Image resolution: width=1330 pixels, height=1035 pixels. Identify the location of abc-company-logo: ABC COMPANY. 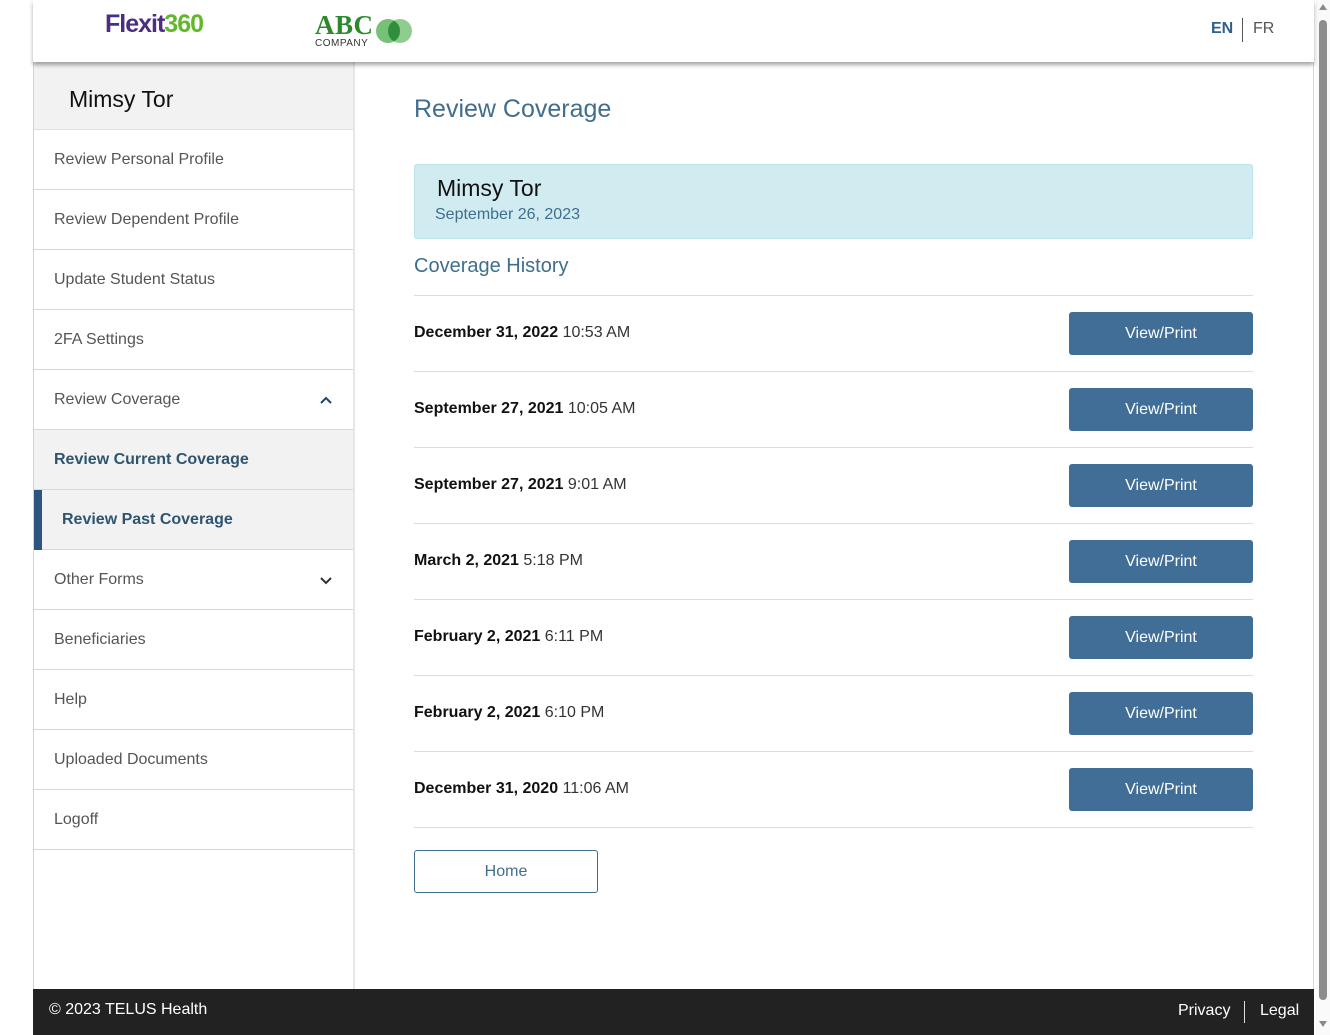
(375, 31).